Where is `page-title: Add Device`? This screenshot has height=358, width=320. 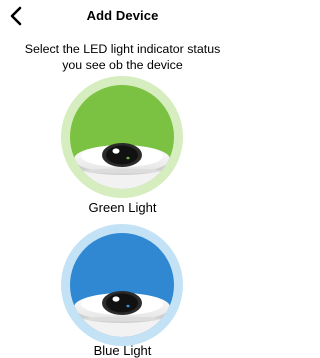 page-title: Add Device is located at coordinates (122, 15).